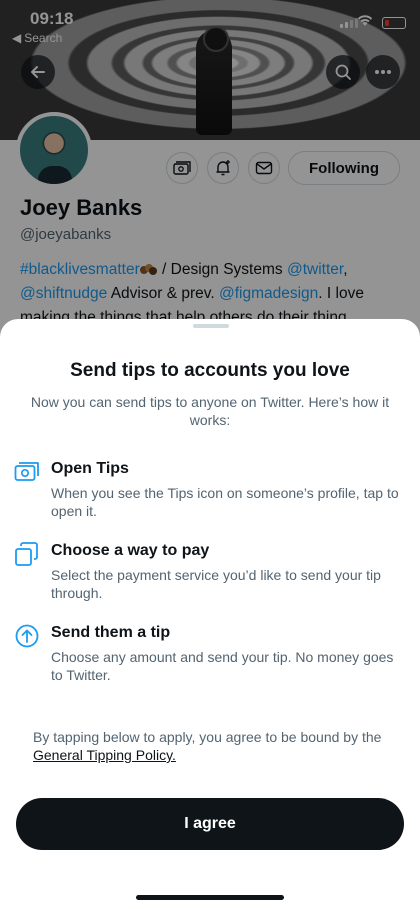  What do you see at coordinates (210, 370) in the screenshot?
I see `sheet-title: Send tips to accounts you love` at bounding box center [210, 370].